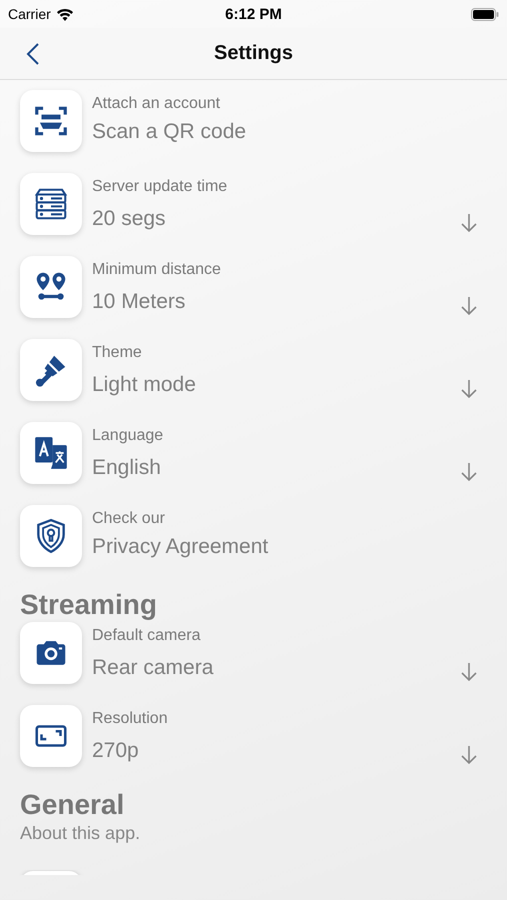  What do you see at coordinates (253, 14) in the screenshot?
I see `status-time: 6:12 PM` at bounding box center [253, 14].